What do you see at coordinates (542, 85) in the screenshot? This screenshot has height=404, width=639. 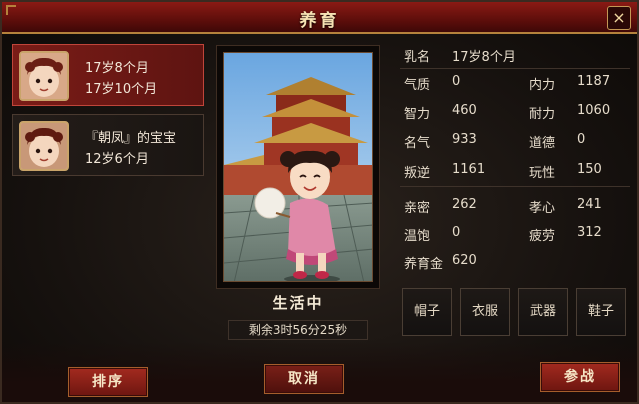 I see `neili-label: 内力` at bounding box center [542, 85].